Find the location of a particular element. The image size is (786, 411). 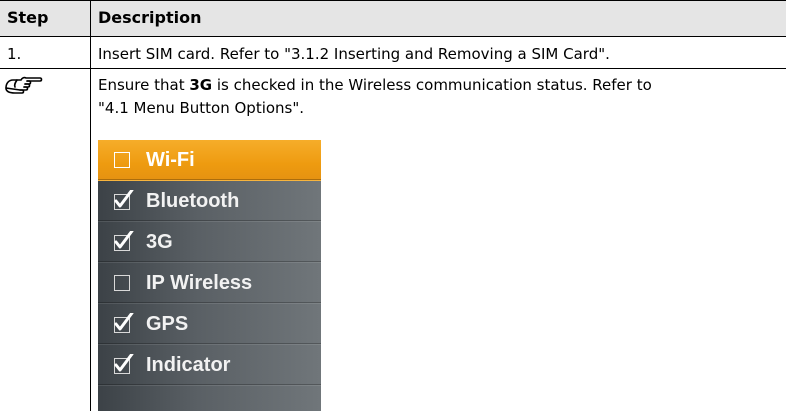

wireless-item-label: Wi-Fi is located at coordinates (170, 160).